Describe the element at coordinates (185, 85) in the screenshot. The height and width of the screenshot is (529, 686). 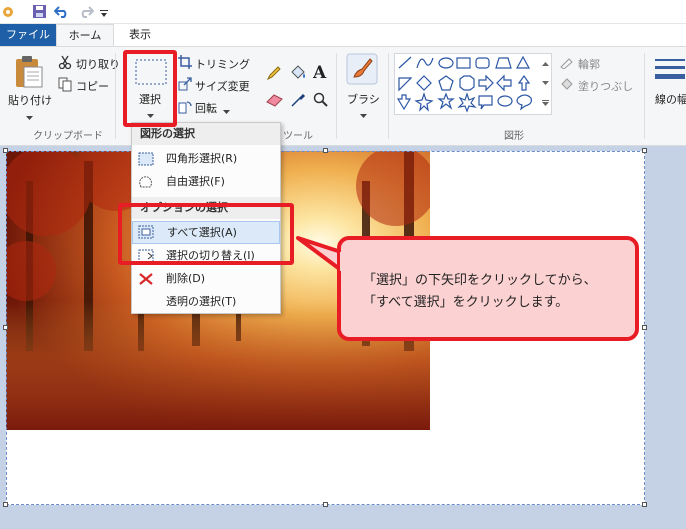
I see `resize-icon` at that location.